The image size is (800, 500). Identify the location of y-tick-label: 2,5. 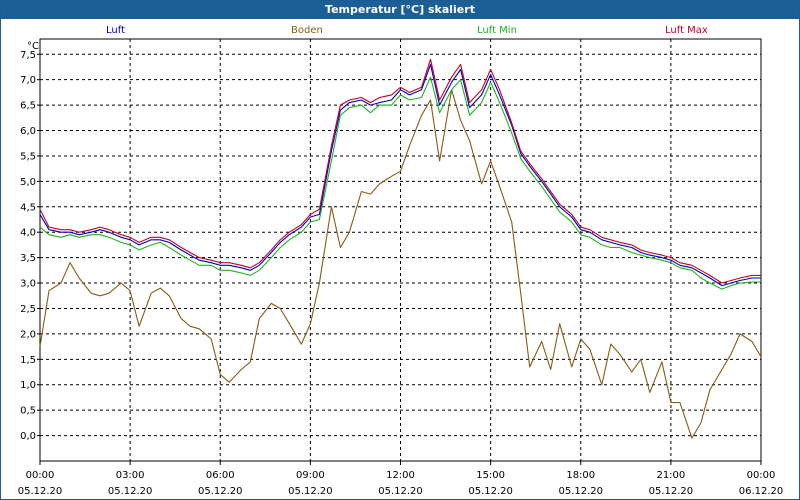
(28, 309).